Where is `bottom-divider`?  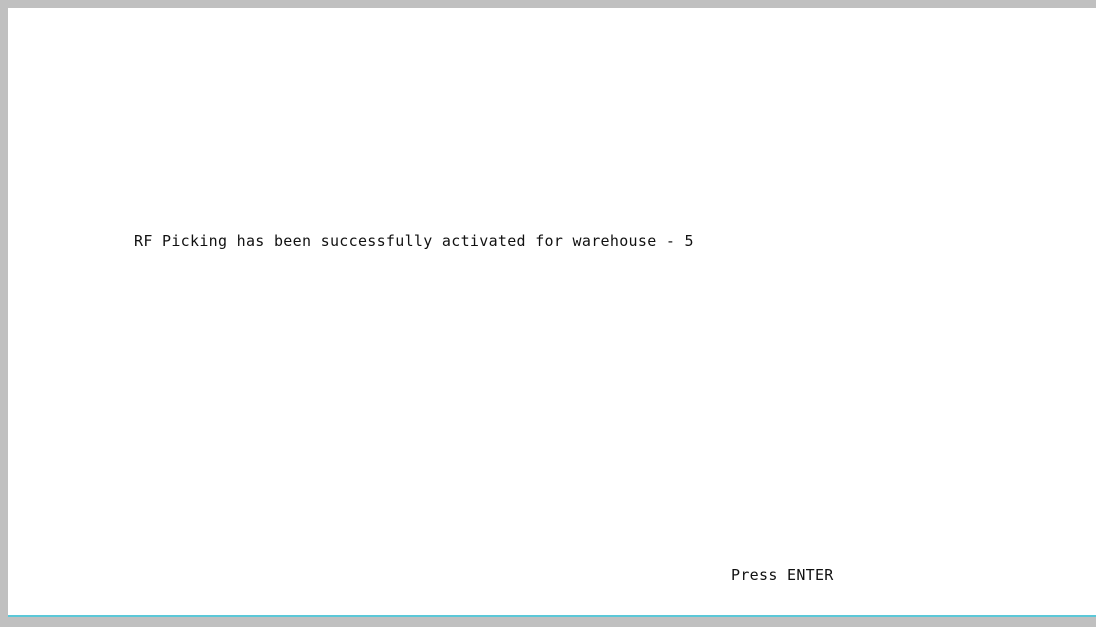
bottom-divider is located at coordinates (552, 616).